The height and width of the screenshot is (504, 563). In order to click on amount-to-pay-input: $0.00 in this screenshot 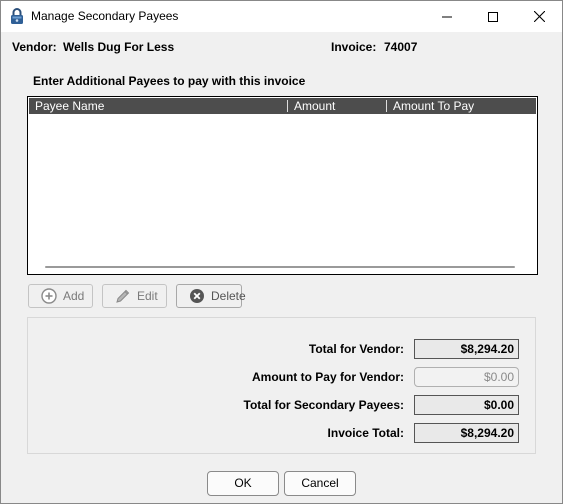, I will do `click(466, 377)`.